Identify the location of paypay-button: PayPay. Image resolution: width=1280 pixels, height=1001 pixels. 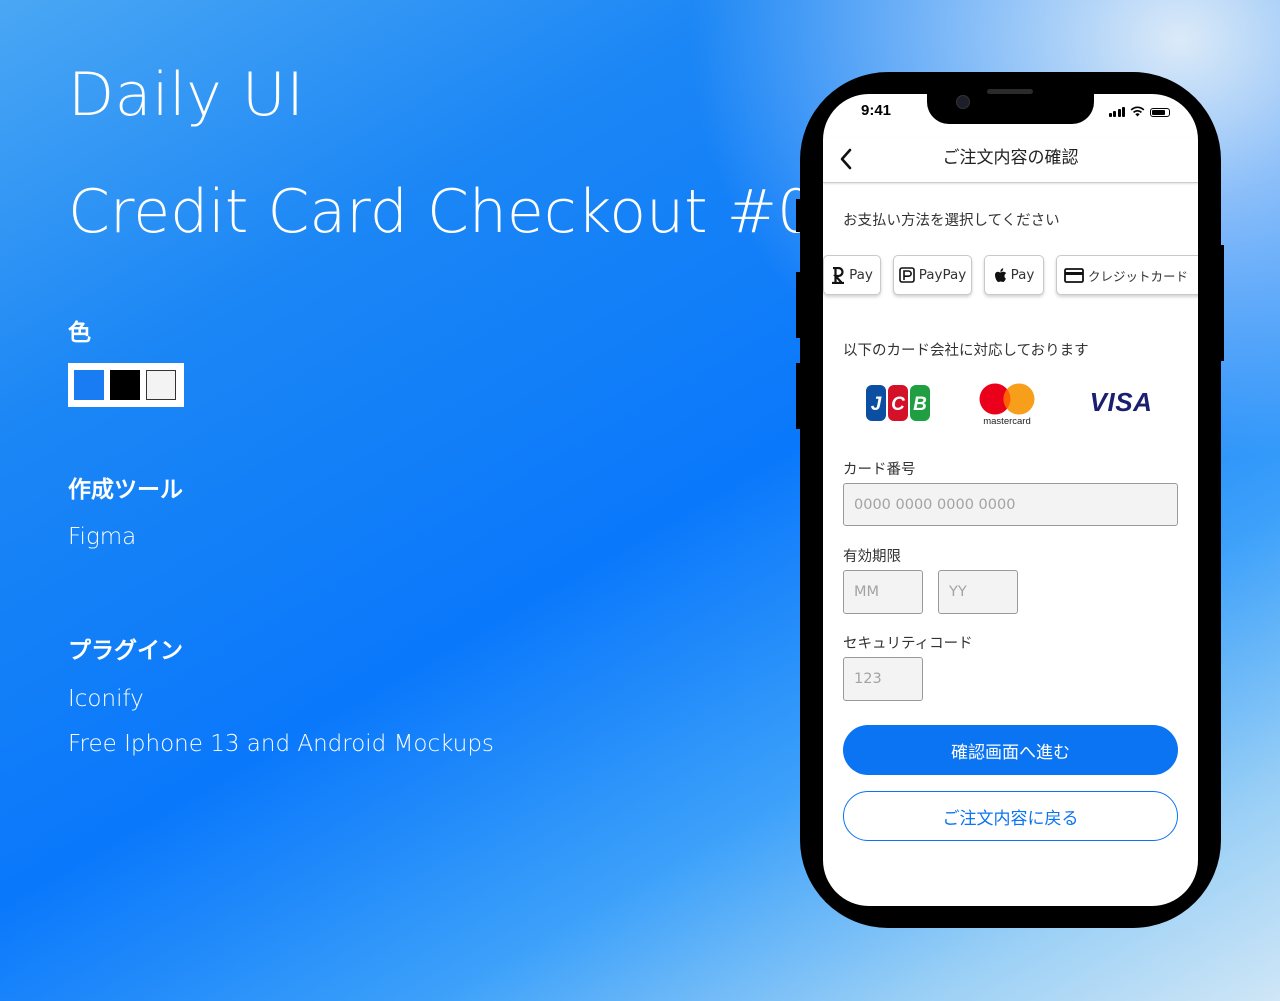
(932, 275).